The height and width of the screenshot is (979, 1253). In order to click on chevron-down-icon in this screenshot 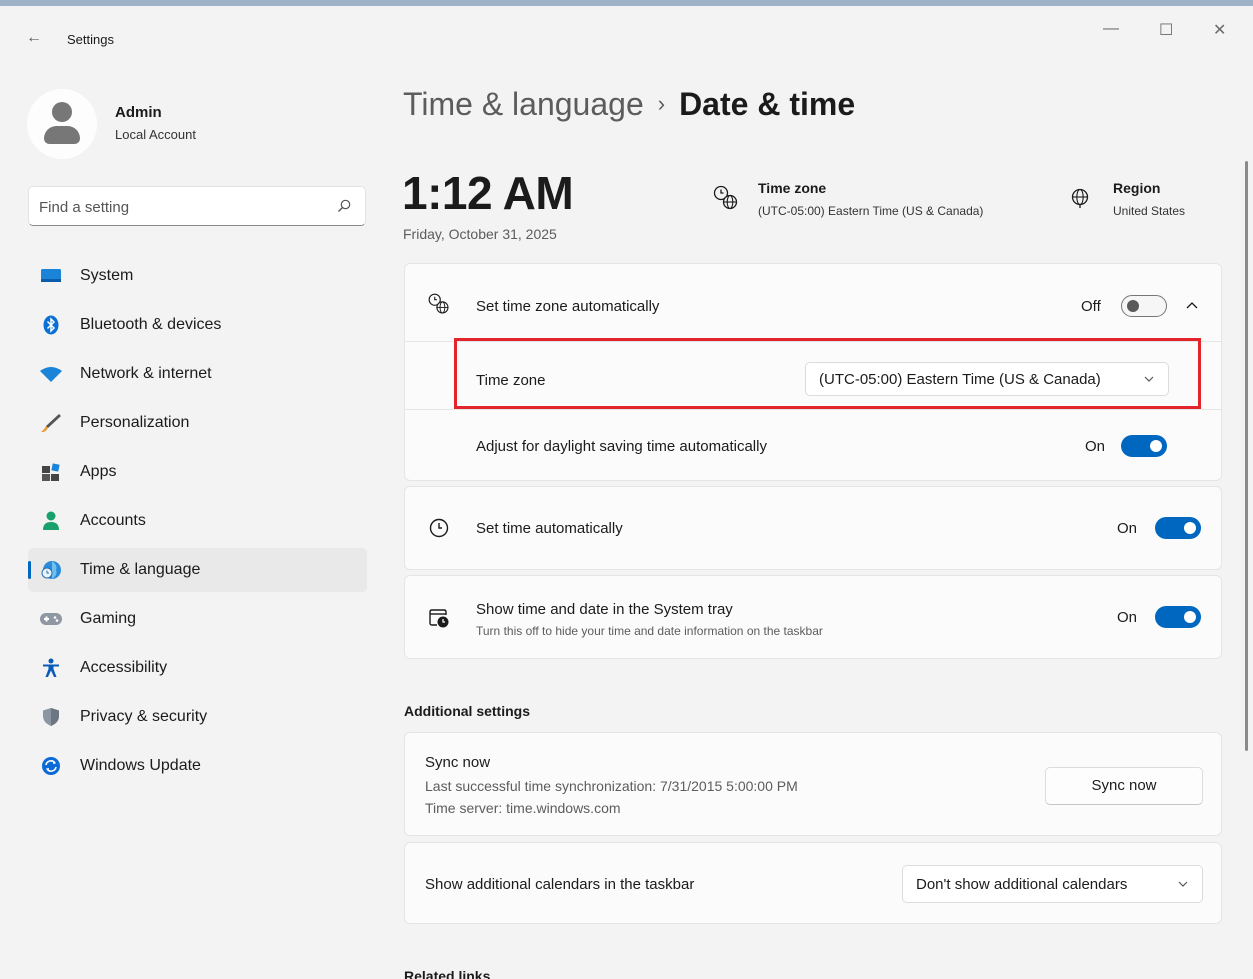, I will do `click(1183, 884)`.